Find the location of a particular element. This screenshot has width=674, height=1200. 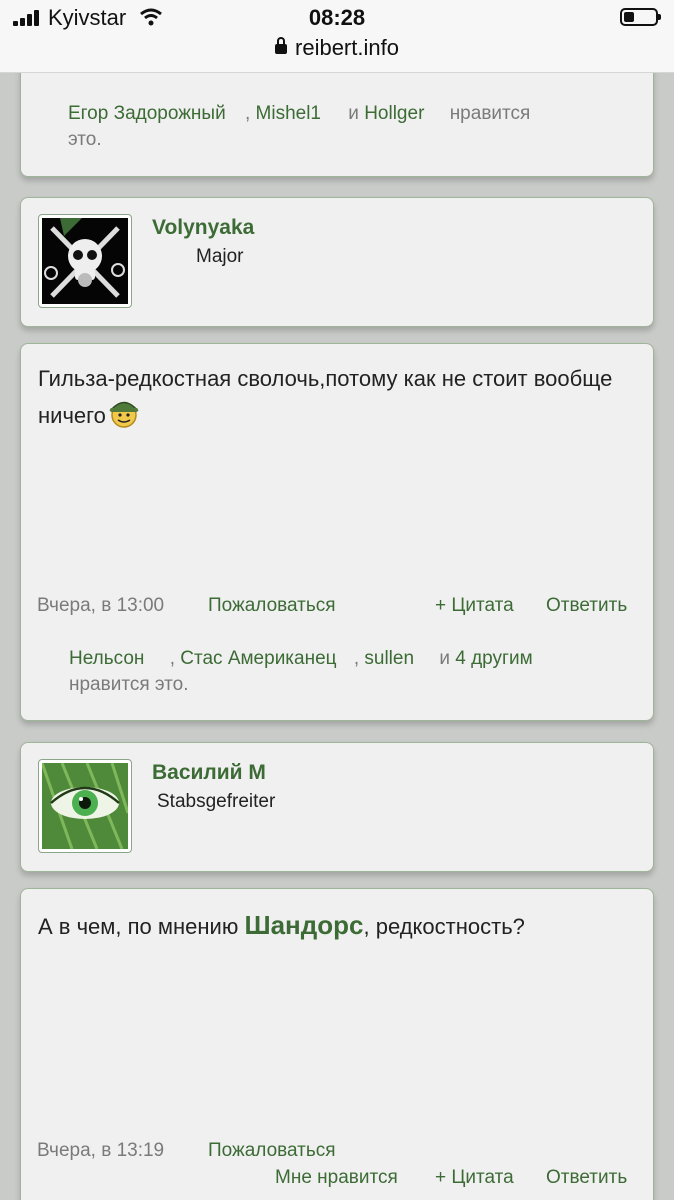

liker-link: sullen is located at coordinates (389, 658).